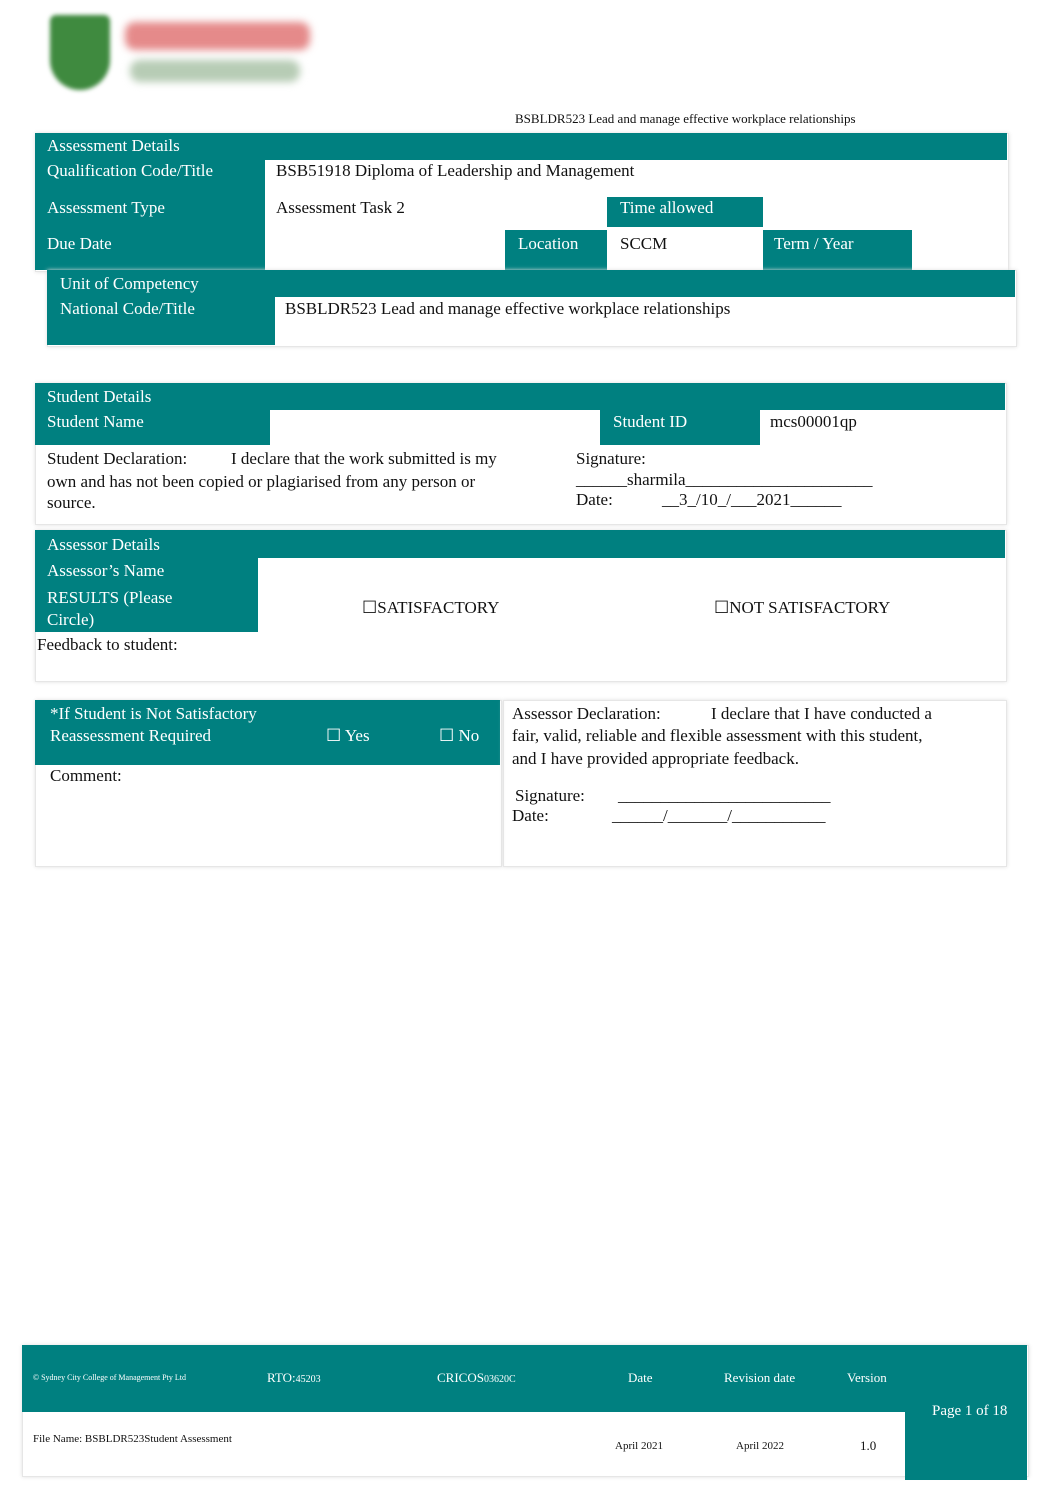  Describe the element at coordinates (130, 735) in the screenshot. I see `reassessment-label-2: Reassessment Required` at that location.